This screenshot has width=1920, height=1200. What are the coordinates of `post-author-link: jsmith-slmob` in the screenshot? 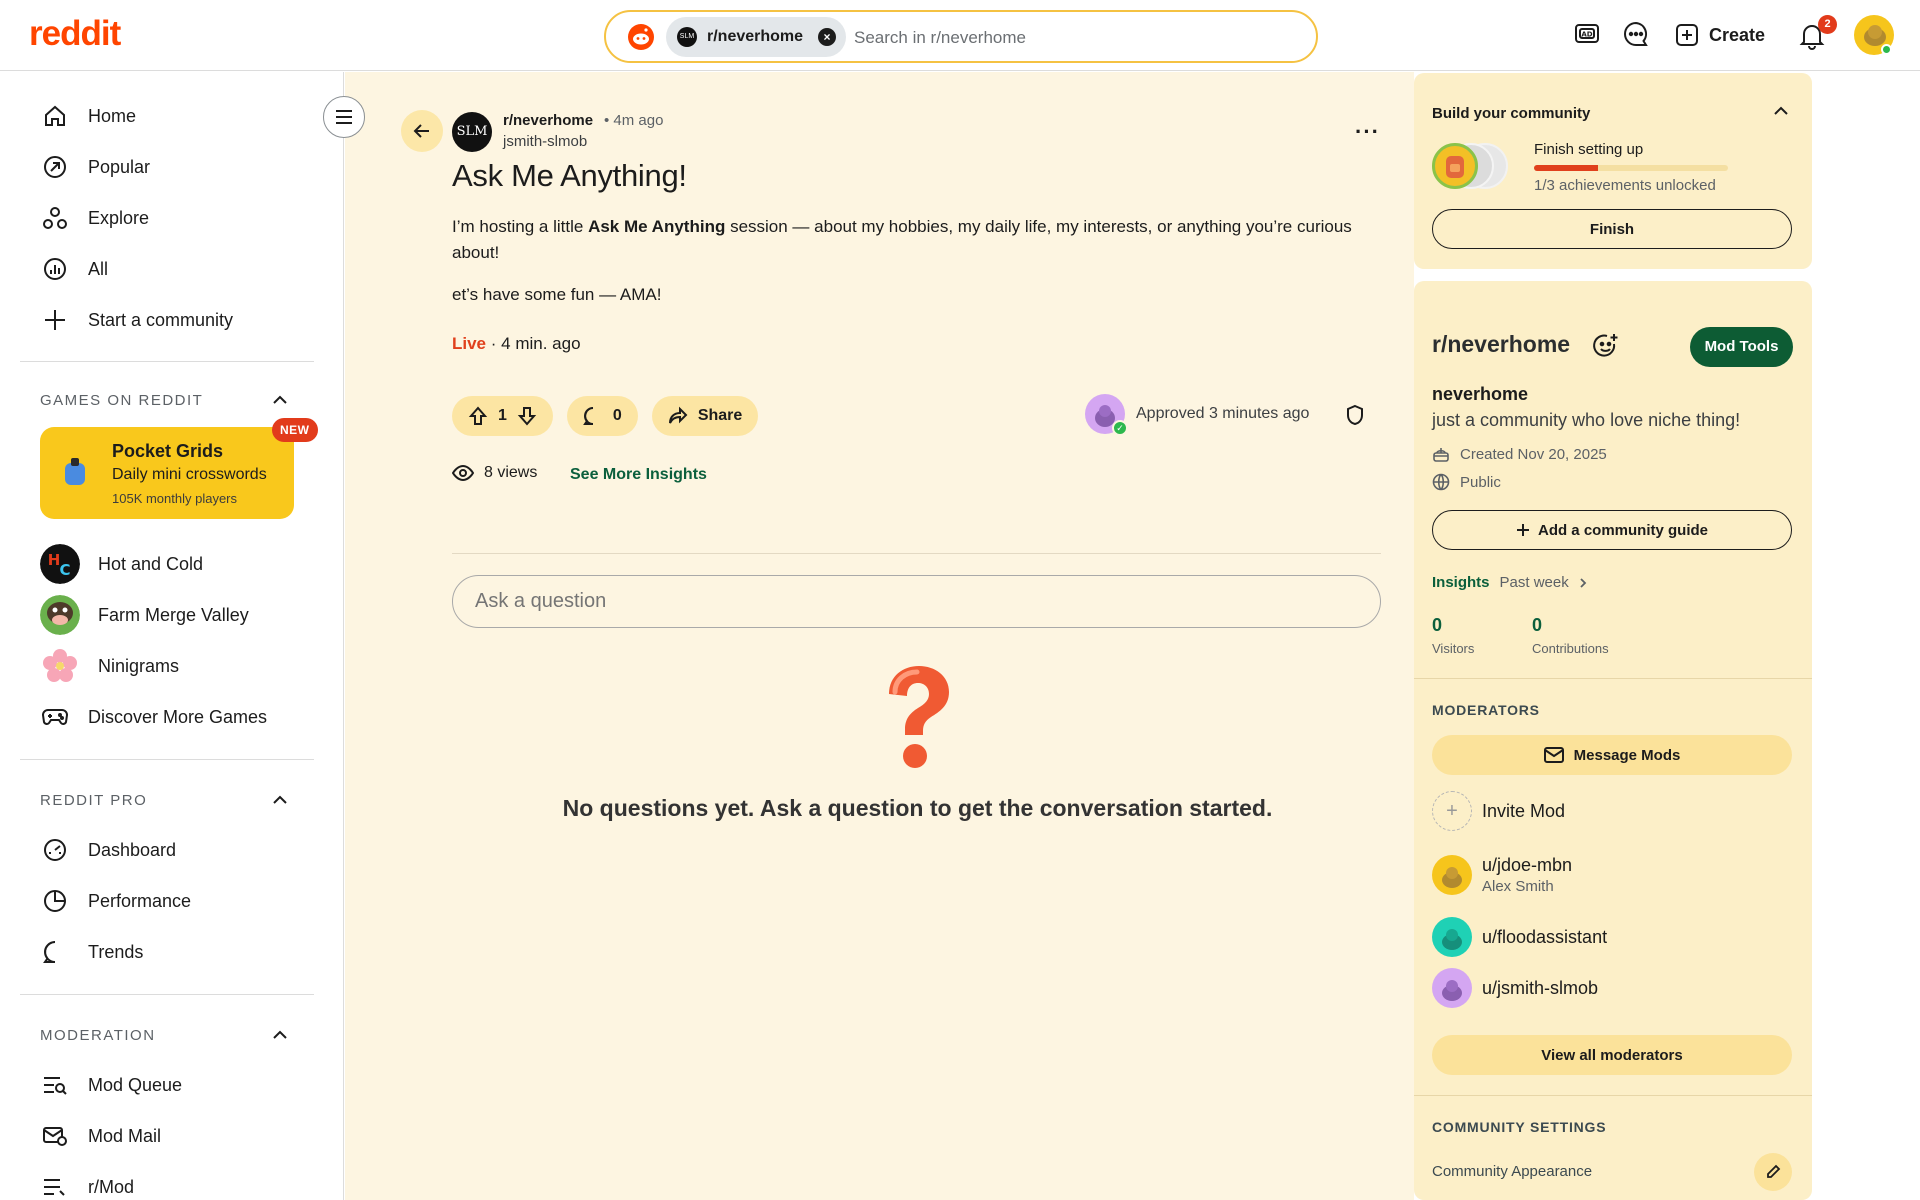 It's located at (545, 141).